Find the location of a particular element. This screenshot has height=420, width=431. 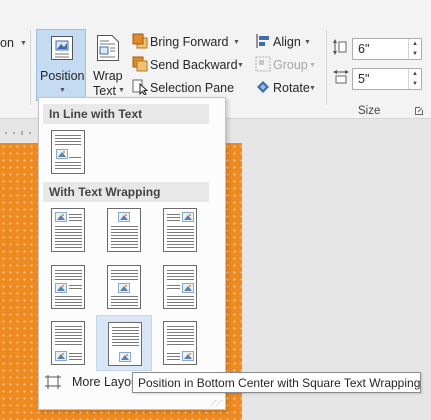

group-button: Group is located at coordinates (290, 65).